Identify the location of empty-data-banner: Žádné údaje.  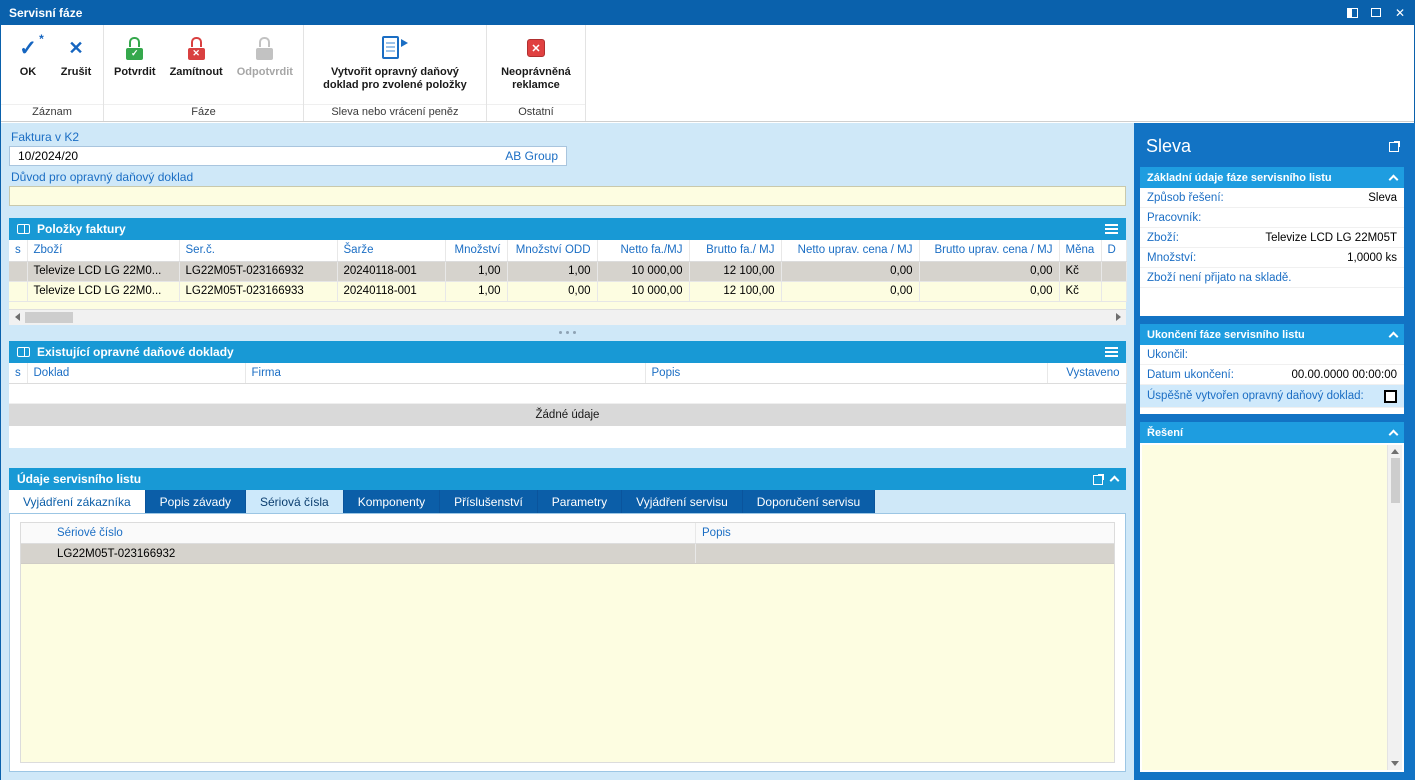
(567, 415).